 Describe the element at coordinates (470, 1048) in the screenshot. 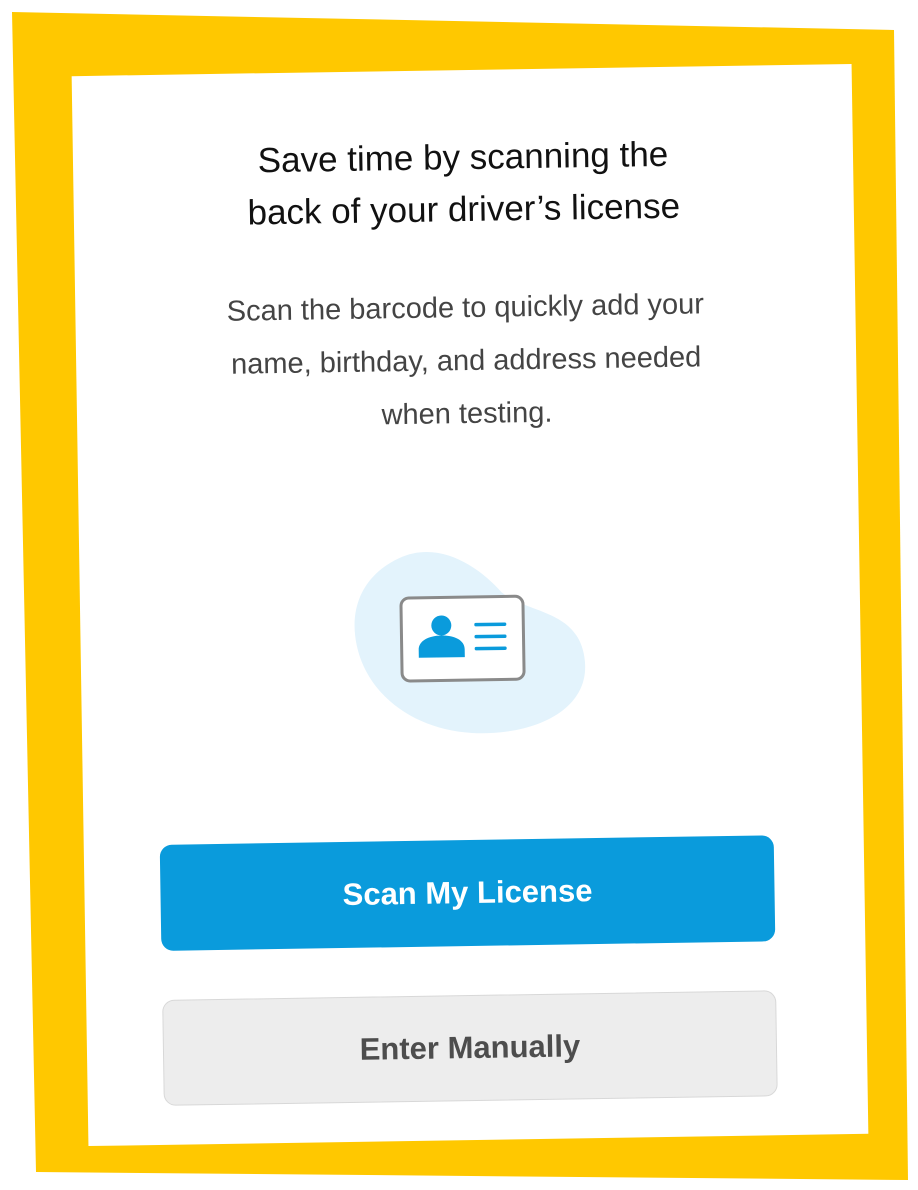

I see `enter-manually-button: Enter Manually` at that location.